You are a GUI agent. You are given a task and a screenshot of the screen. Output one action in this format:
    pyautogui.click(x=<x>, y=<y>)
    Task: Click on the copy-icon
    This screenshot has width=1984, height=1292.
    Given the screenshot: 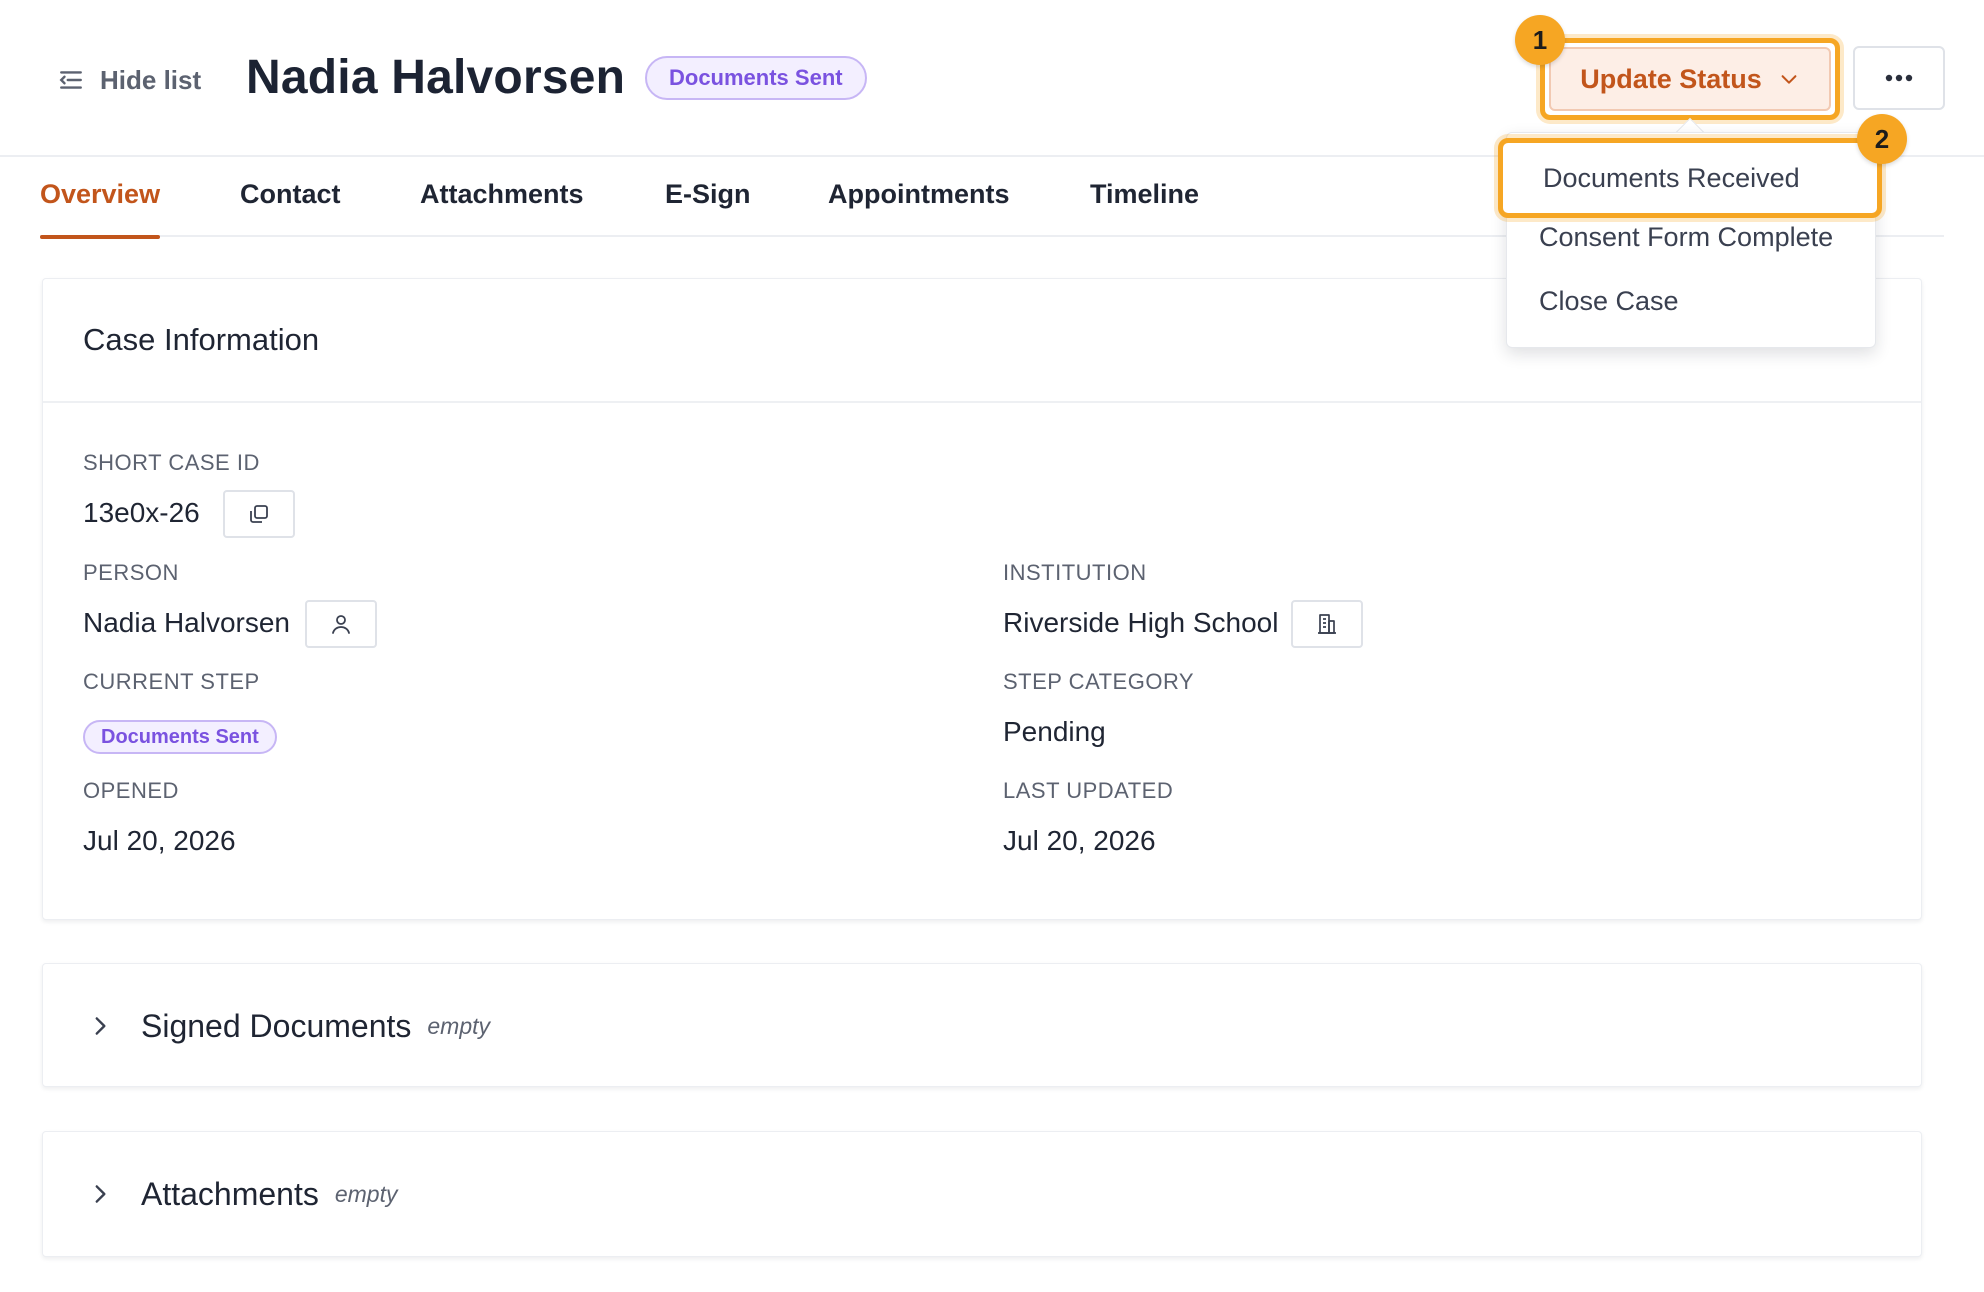 What is the action you would take?
    pyautogui.click(x=259, y=514)
    